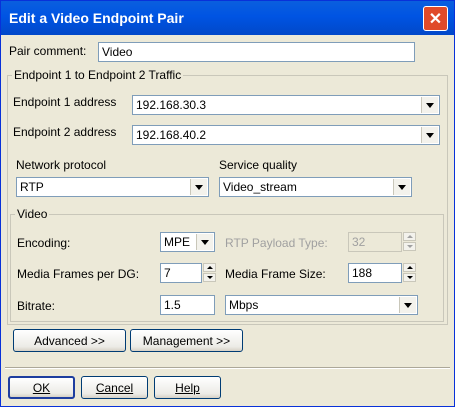 The image size is (455, 407). I want to click on frame-size-spinner, so click(409, 273).